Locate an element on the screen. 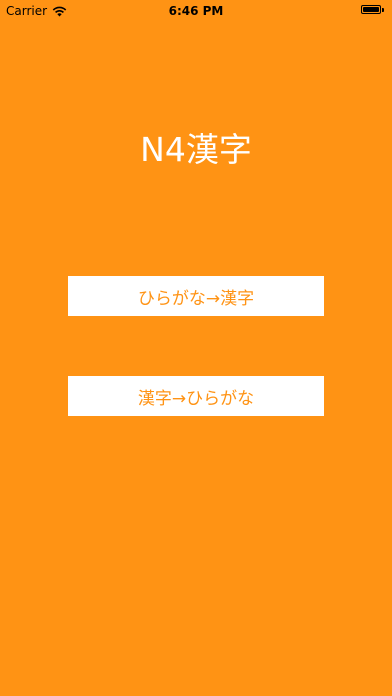  status-right is located at coordinates (372, 9).